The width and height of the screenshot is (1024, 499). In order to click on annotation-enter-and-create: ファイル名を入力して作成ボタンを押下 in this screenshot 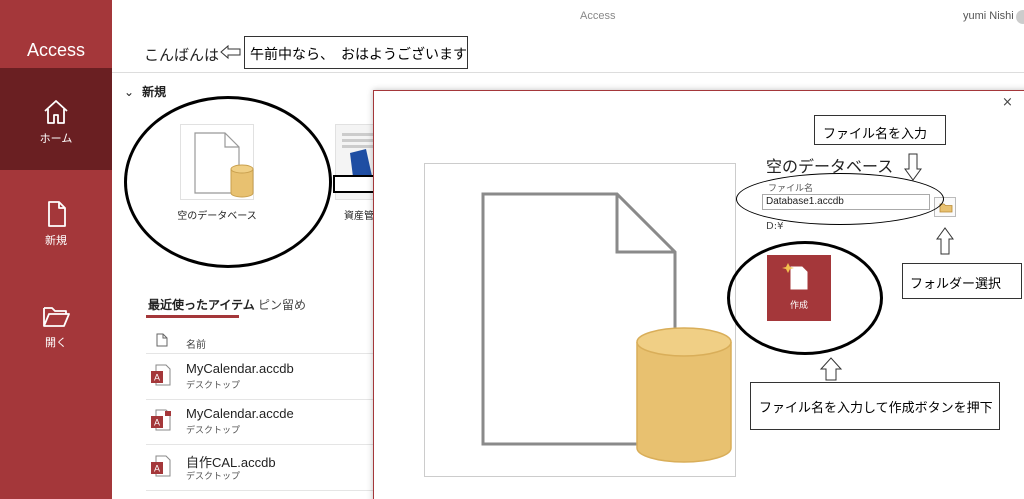, I will do `click(875, 406)`.